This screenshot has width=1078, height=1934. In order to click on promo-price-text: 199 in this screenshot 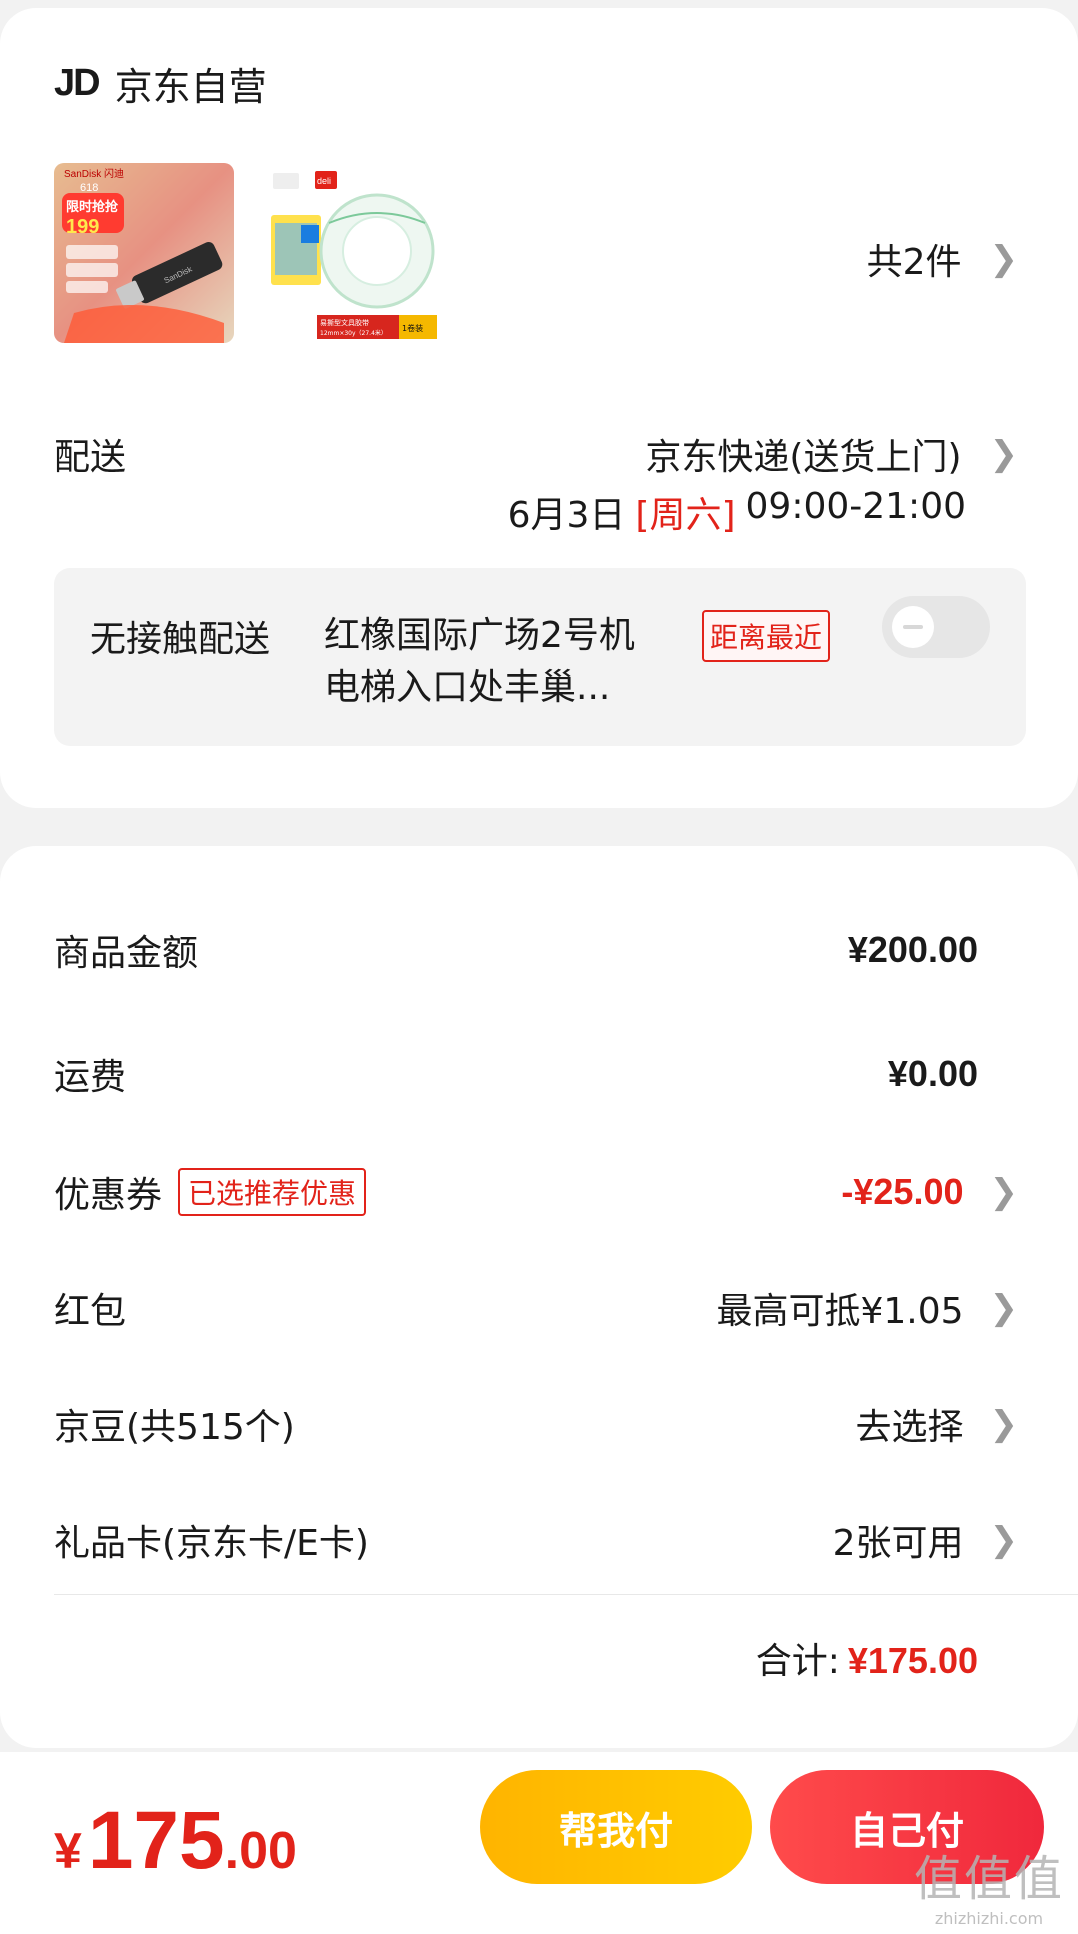, I will do `click(82, 227)`.